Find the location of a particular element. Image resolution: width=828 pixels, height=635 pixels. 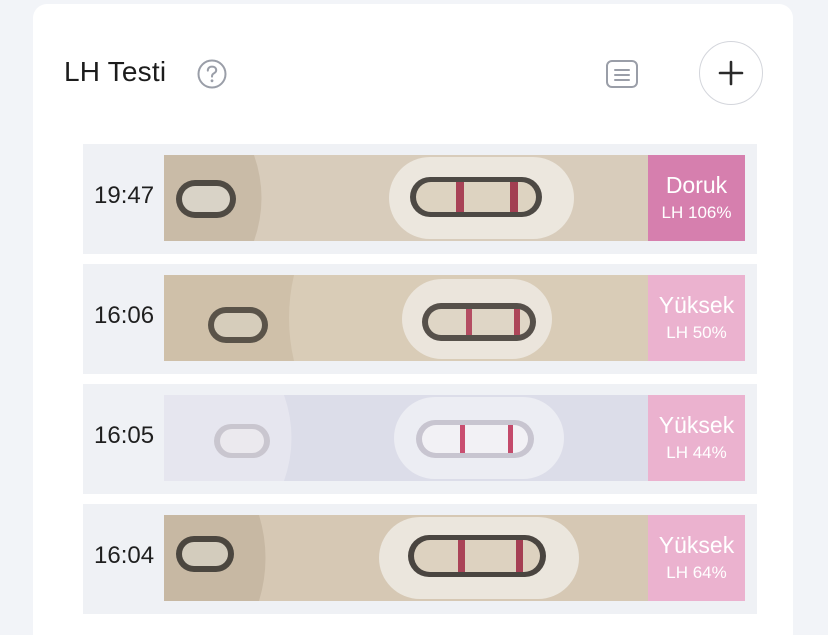

test-time: 16:04 is located at coordinates (124, 555).